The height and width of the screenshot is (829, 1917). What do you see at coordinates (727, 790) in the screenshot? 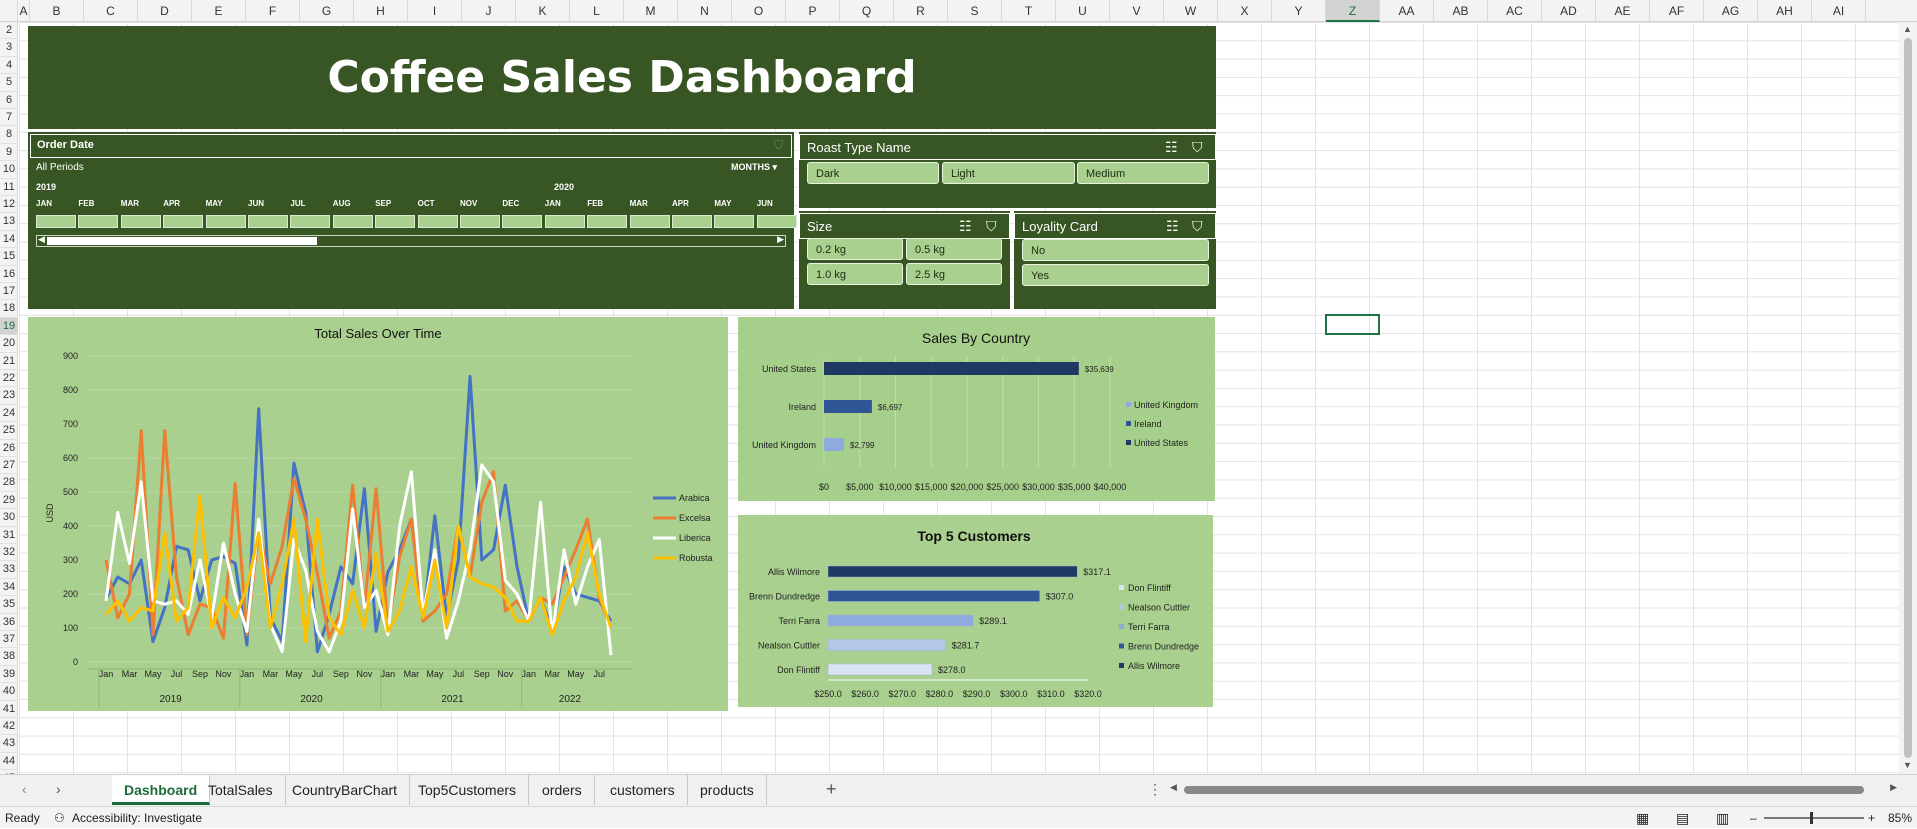
I see `sheet-tab-products: products` at bounding box center [727, 790].